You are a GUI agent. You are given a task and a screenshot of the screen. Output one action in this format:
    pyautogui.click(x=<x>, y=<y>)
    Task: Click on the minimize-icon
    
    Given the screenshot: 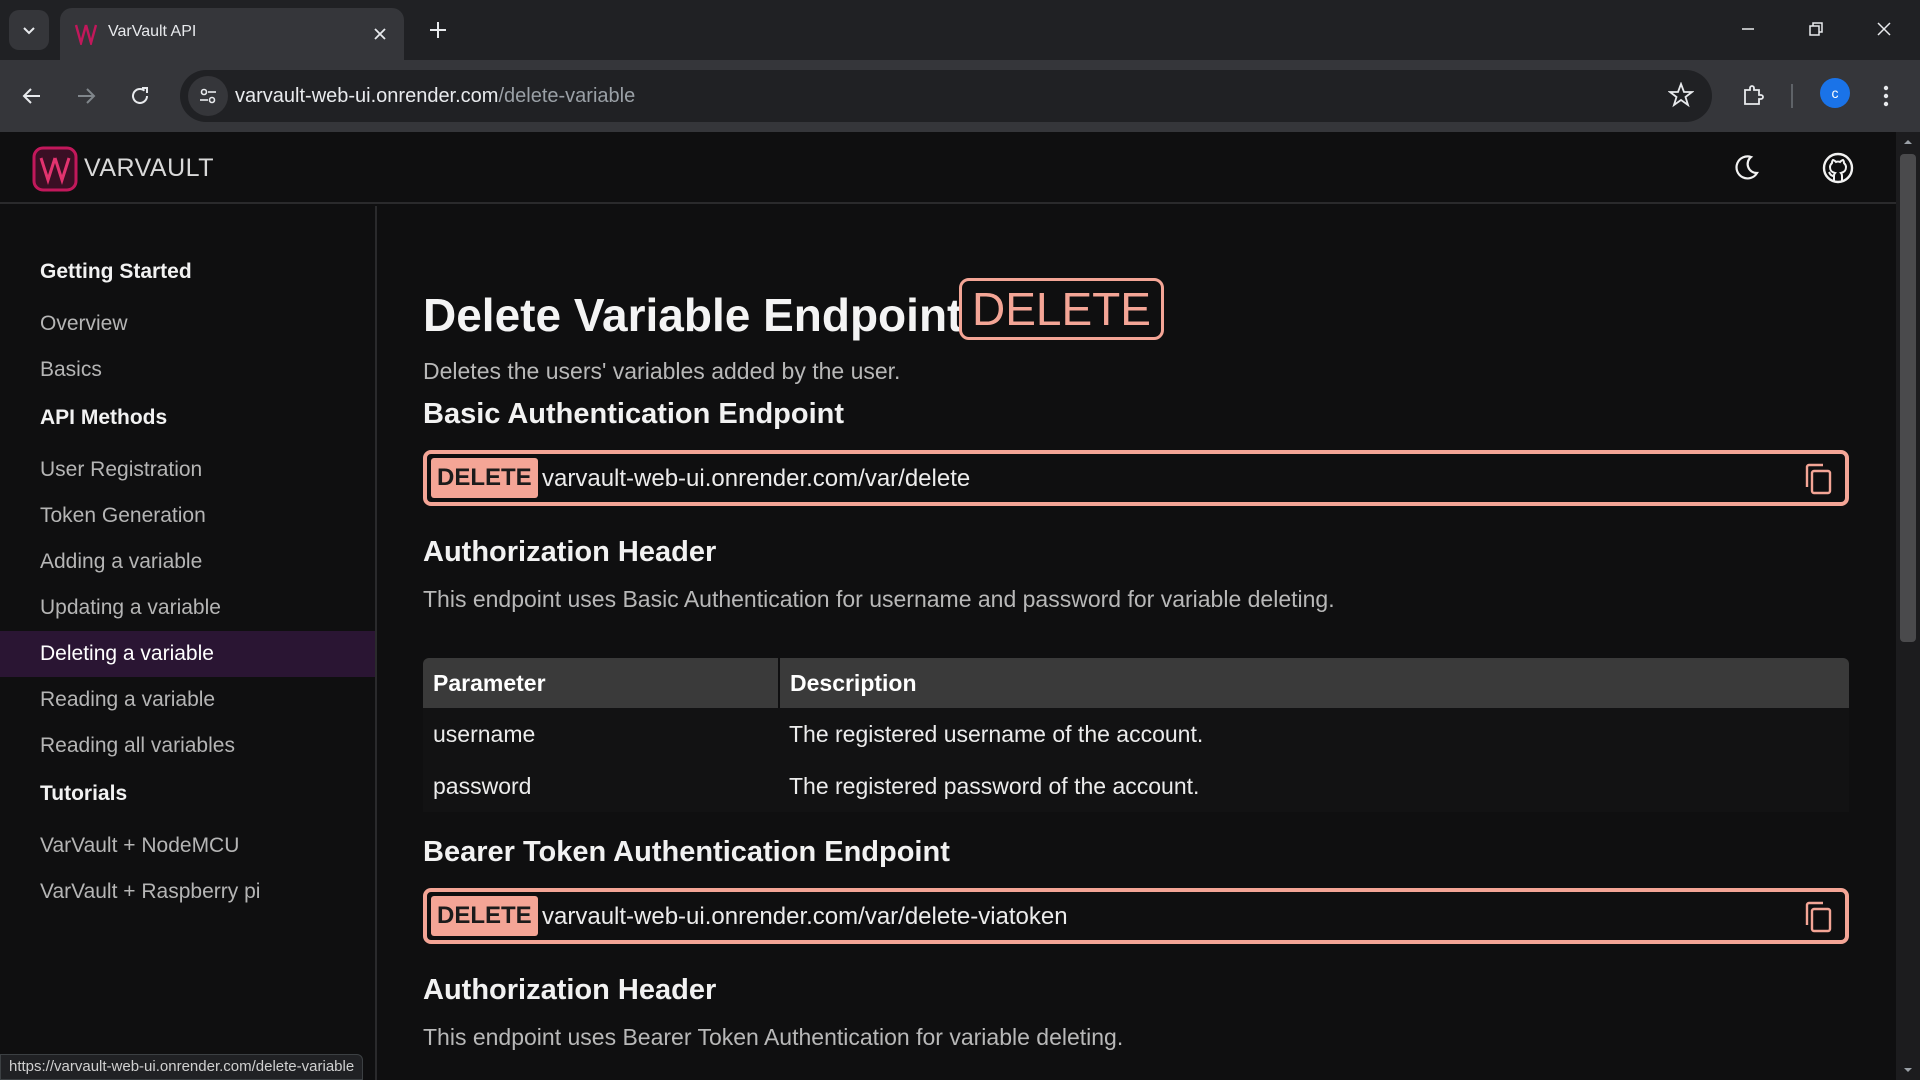 What is the action you would take?
    pyautogui.click(x=1748, y=29)
    